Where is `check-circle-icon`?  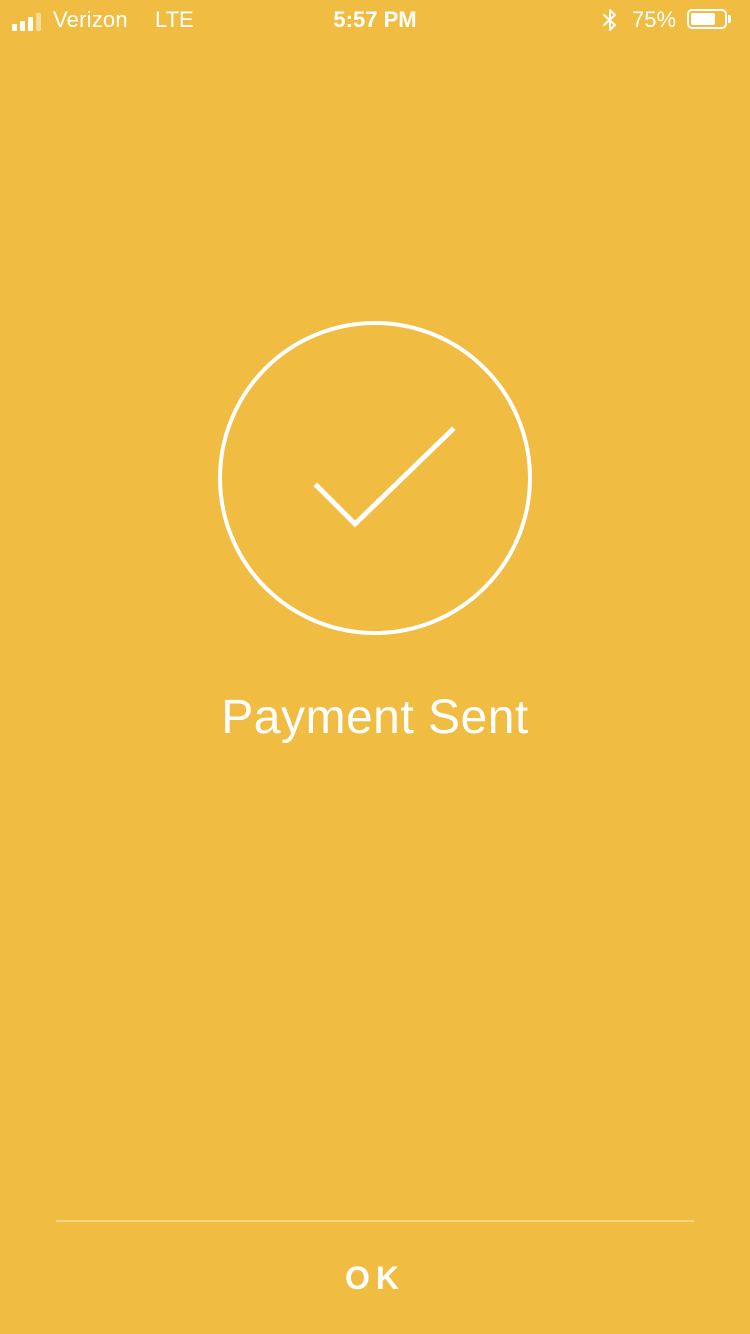
check-circle-icon is located at coordinates (375, 478).